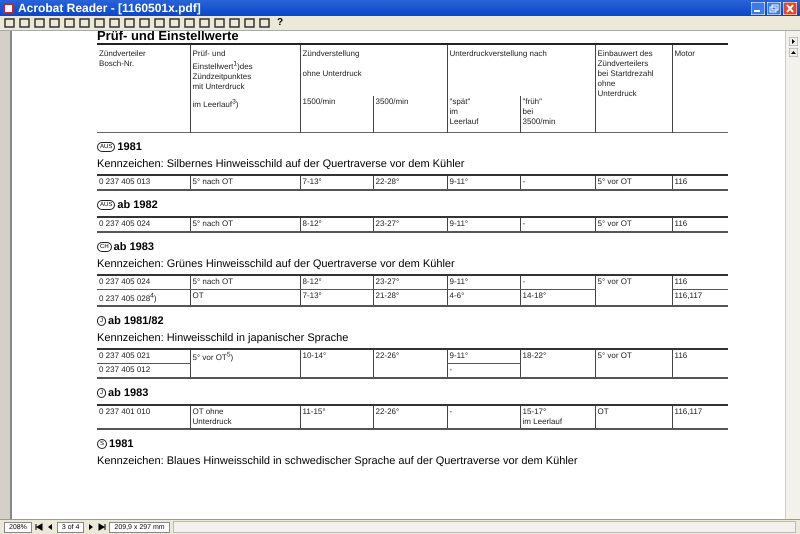 The width and height of the screenshot is (800, 534). Describe the element at coordinates (373, 70) in the screenshot. I see `column-header: Zündverstellung ohne Unterdruck` at that location.